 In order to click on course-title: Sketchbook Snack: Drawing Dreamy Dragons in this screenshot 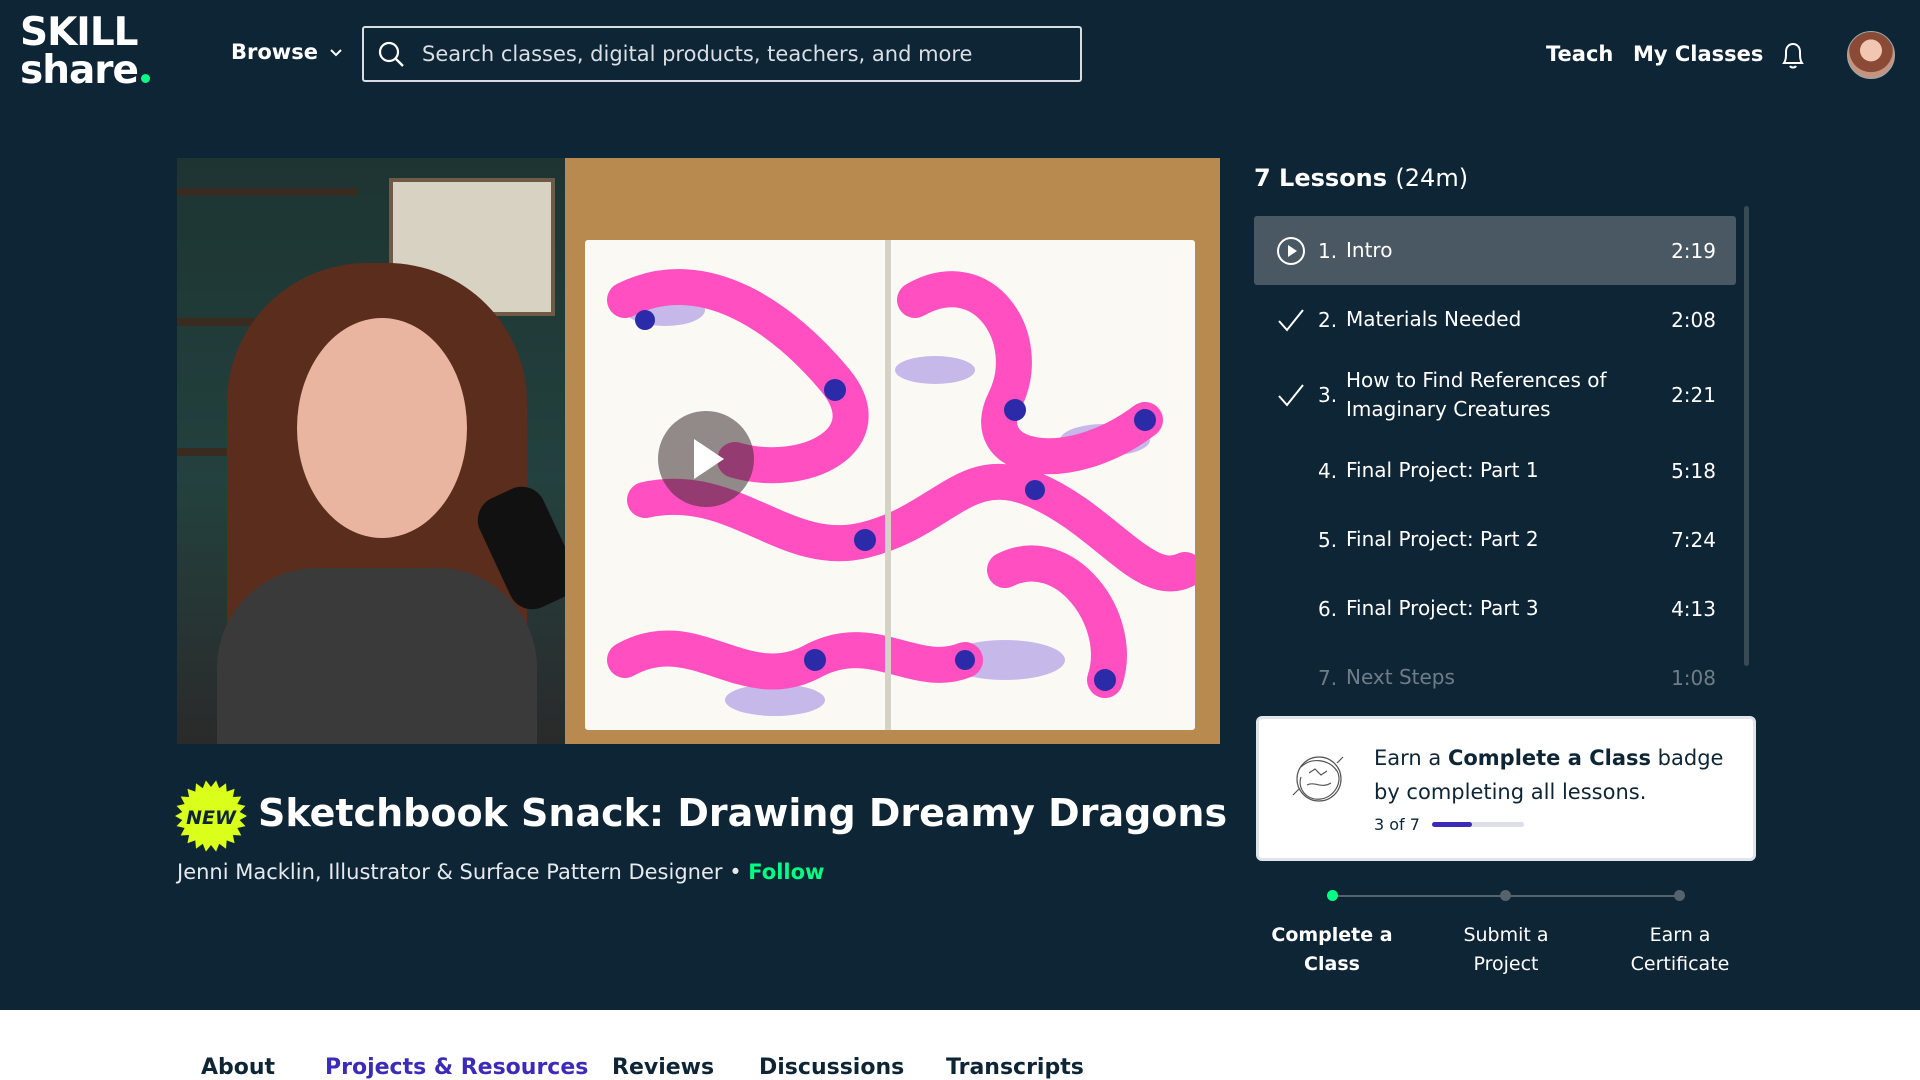, I will do `click(743, 813)`.